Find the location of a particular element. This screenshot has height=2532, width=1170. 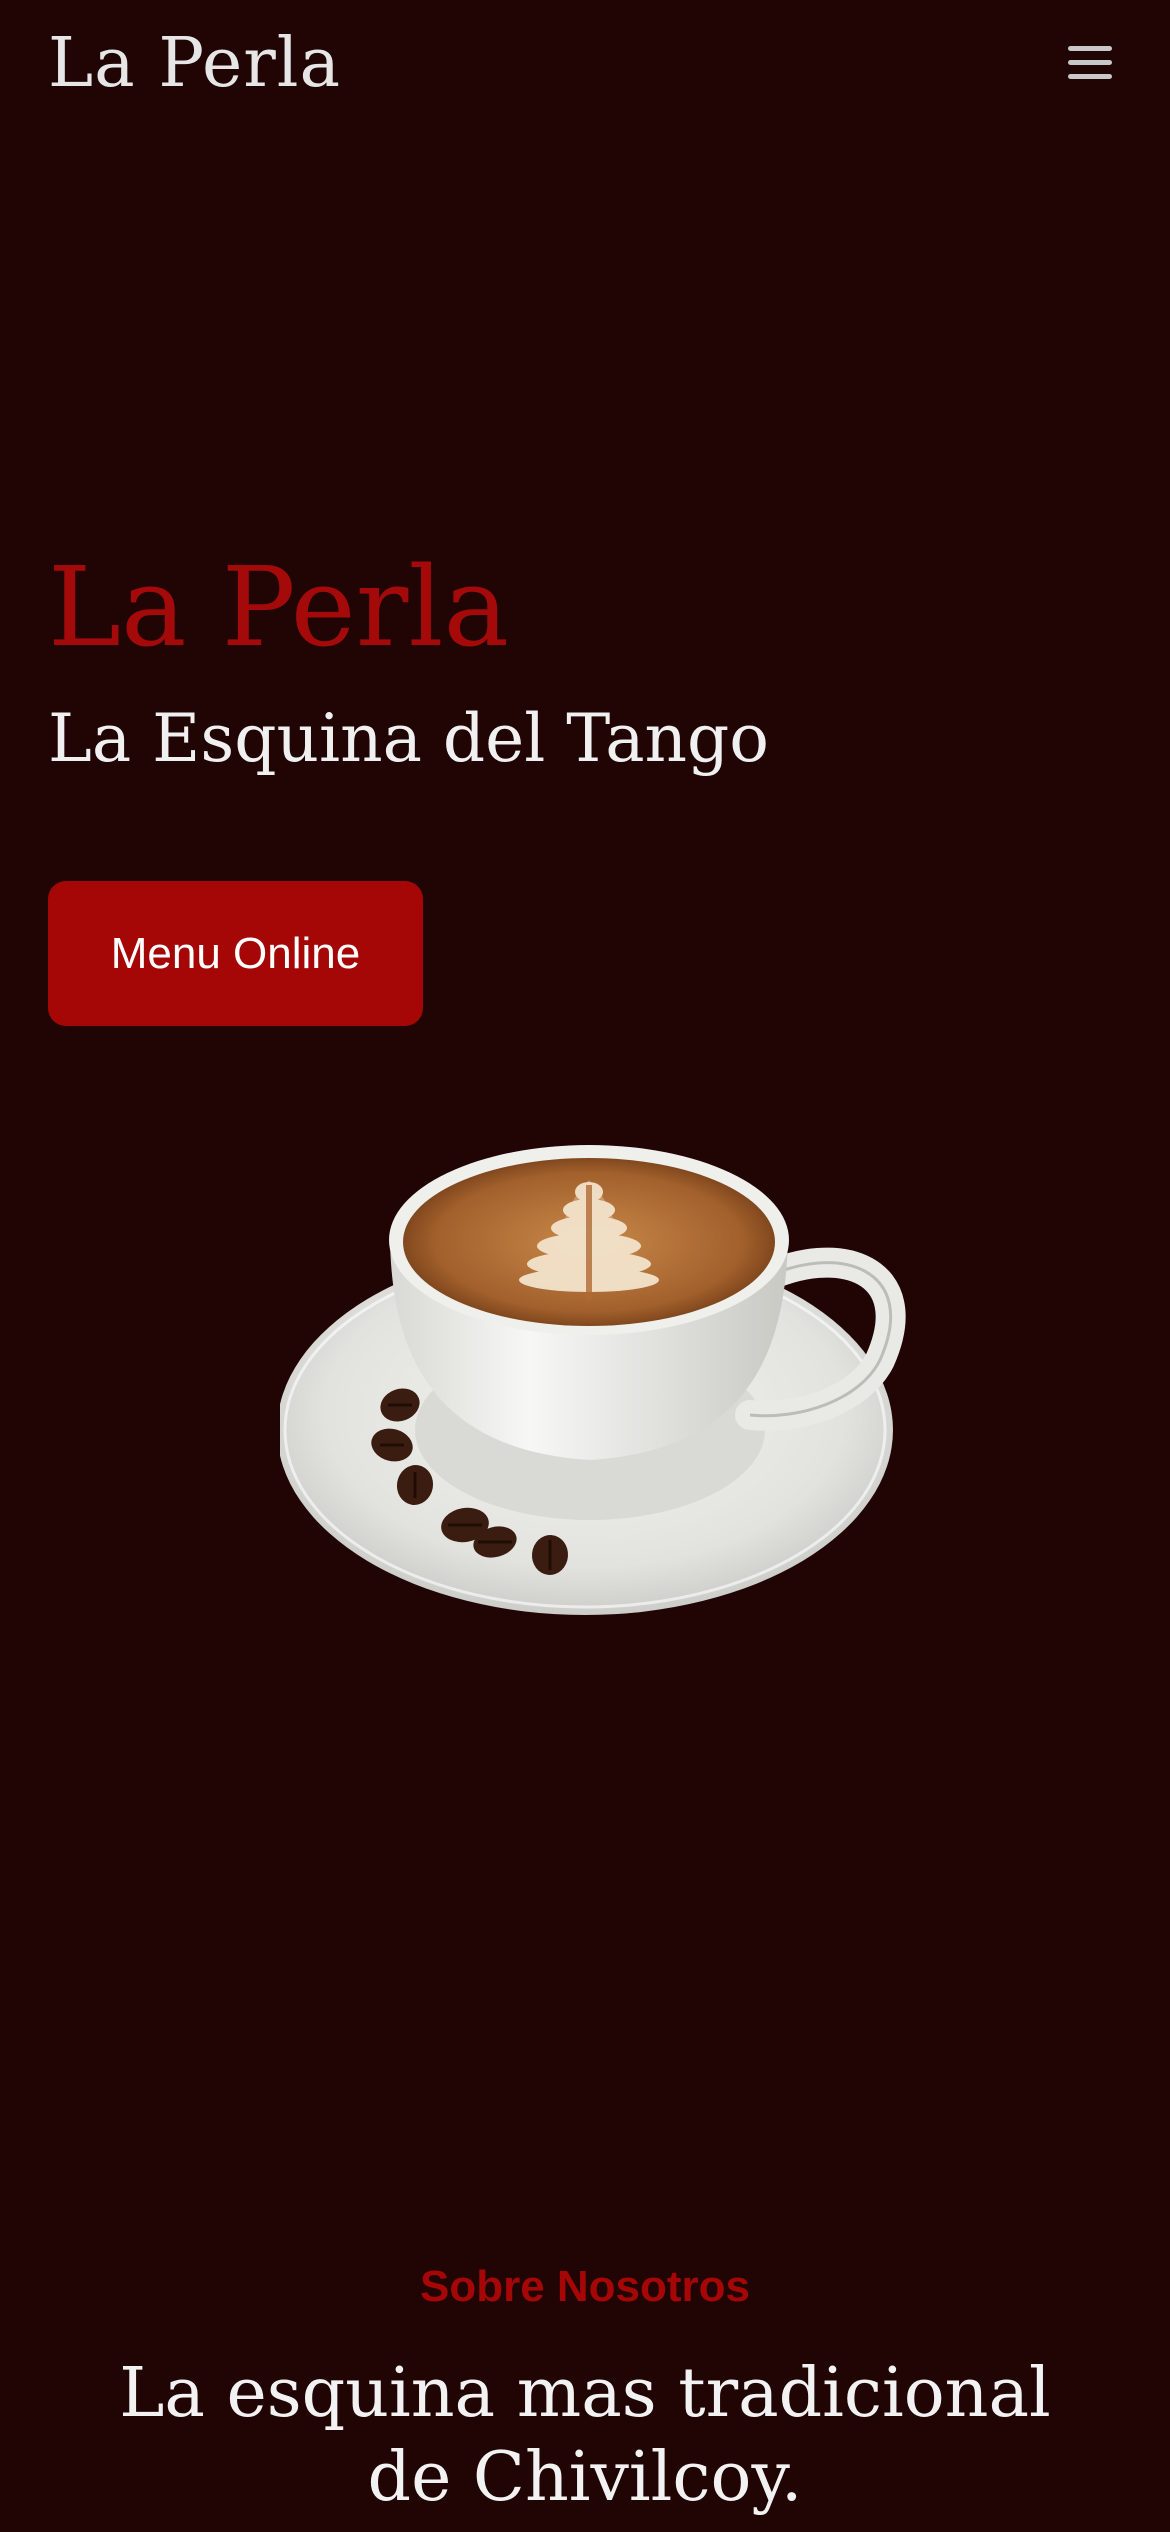

menu-online-button: Menu Online is located at coordinates (235, 953).